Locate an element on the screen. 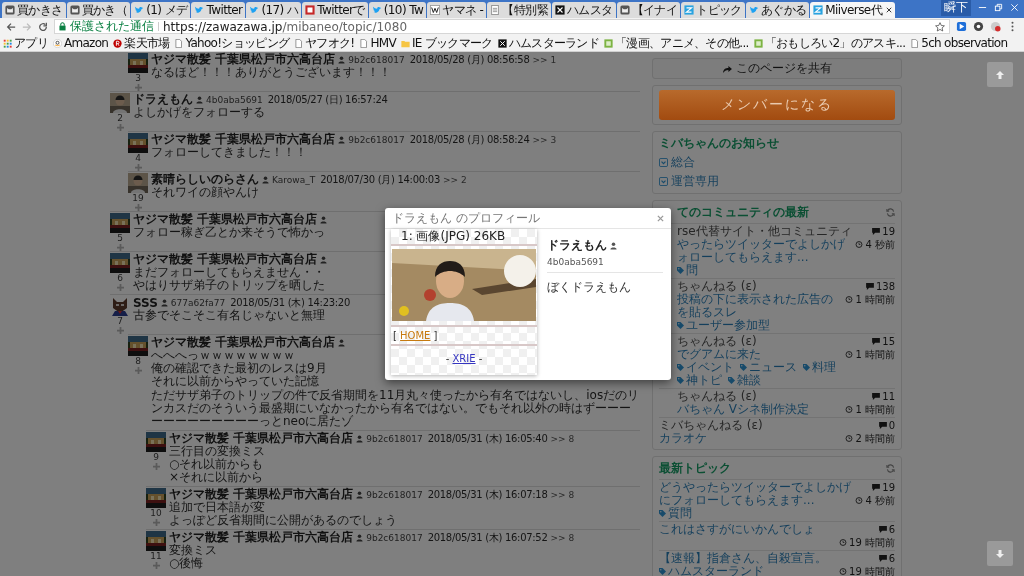  browser-tab: 【特別緊 is located at coordinates (519, 10).